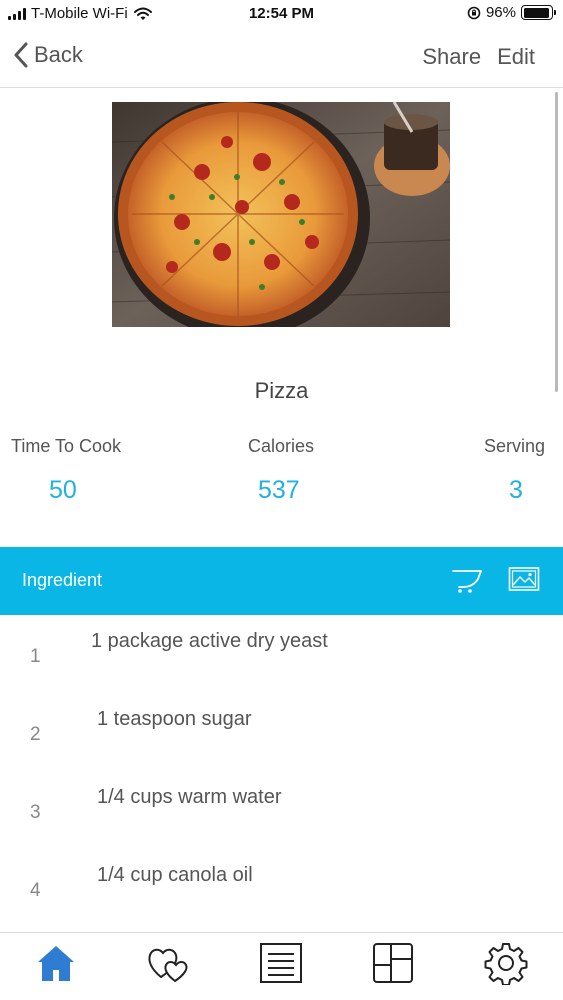 This screenshot has height=1000, width=563. I want to click on cart-icon, so click(468, 580).